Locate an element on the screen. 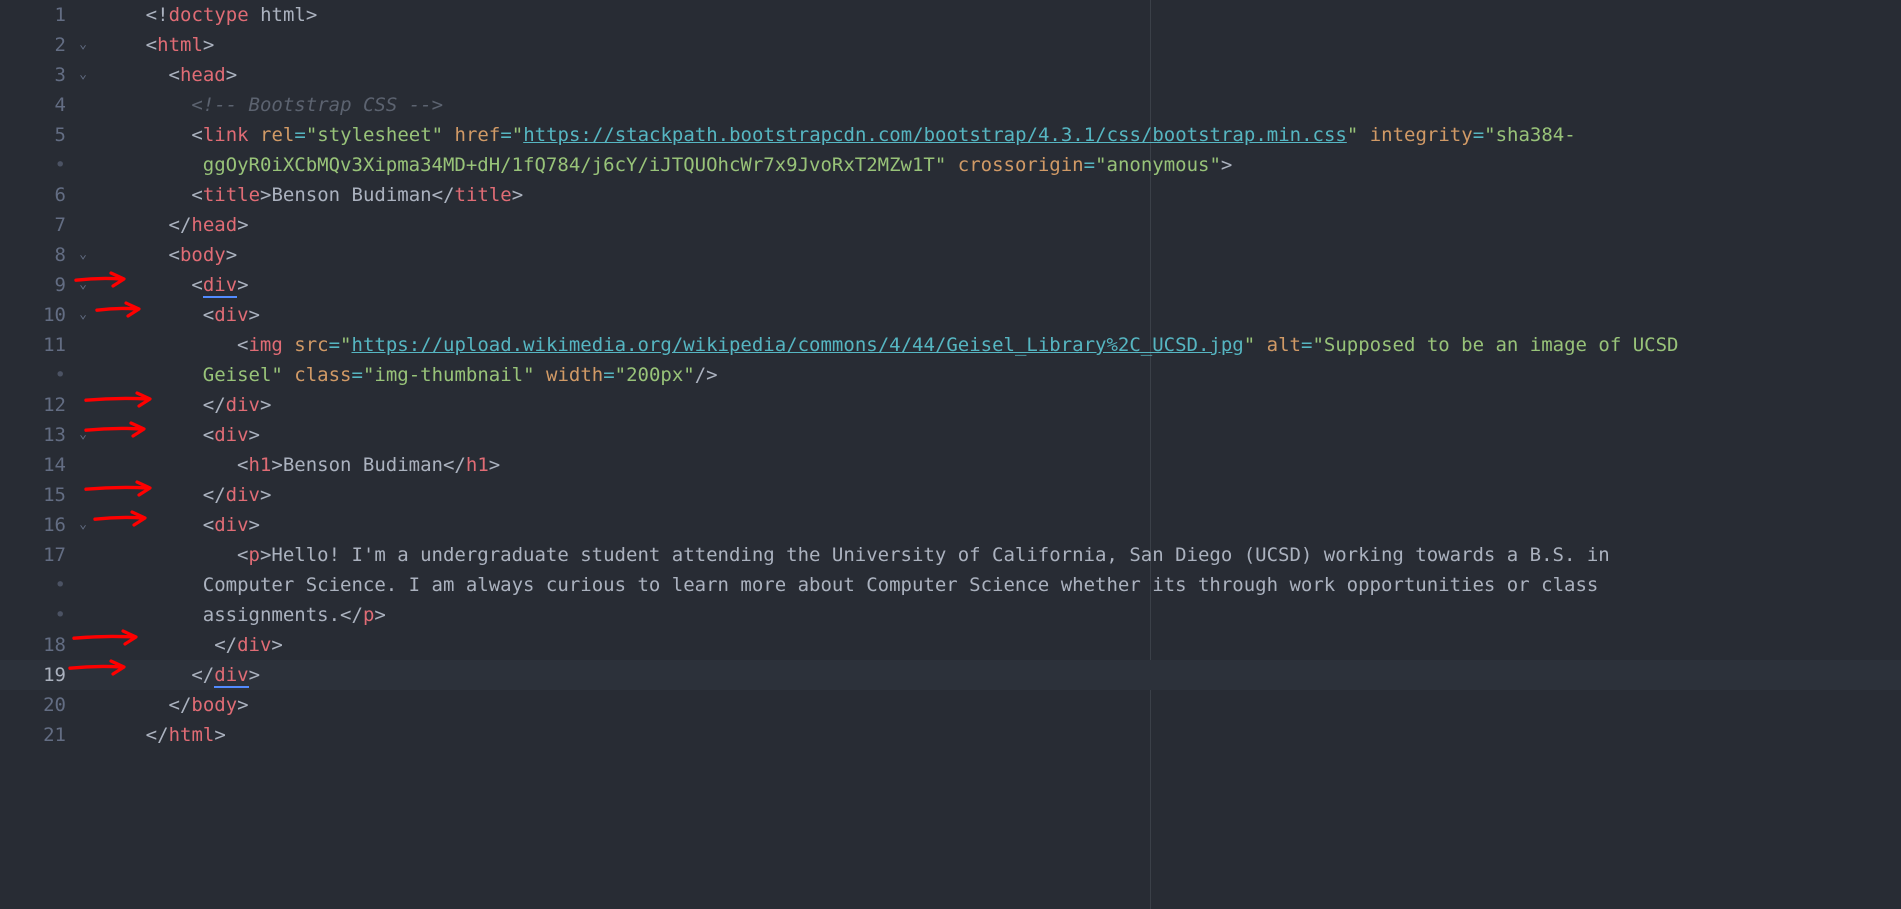  line-content: </head> is located at coordinates (998, 225).